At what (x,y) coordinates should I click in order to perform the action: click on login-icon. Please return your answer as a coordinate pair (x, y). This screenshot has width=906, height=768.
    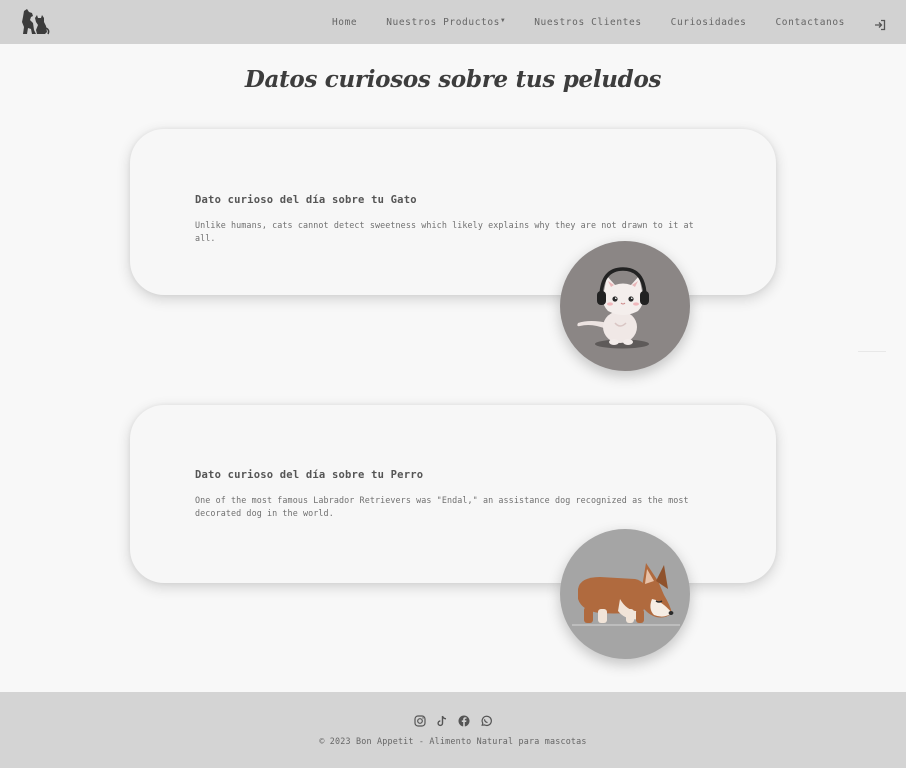
    Looking at the image, I should click on (880, 23).